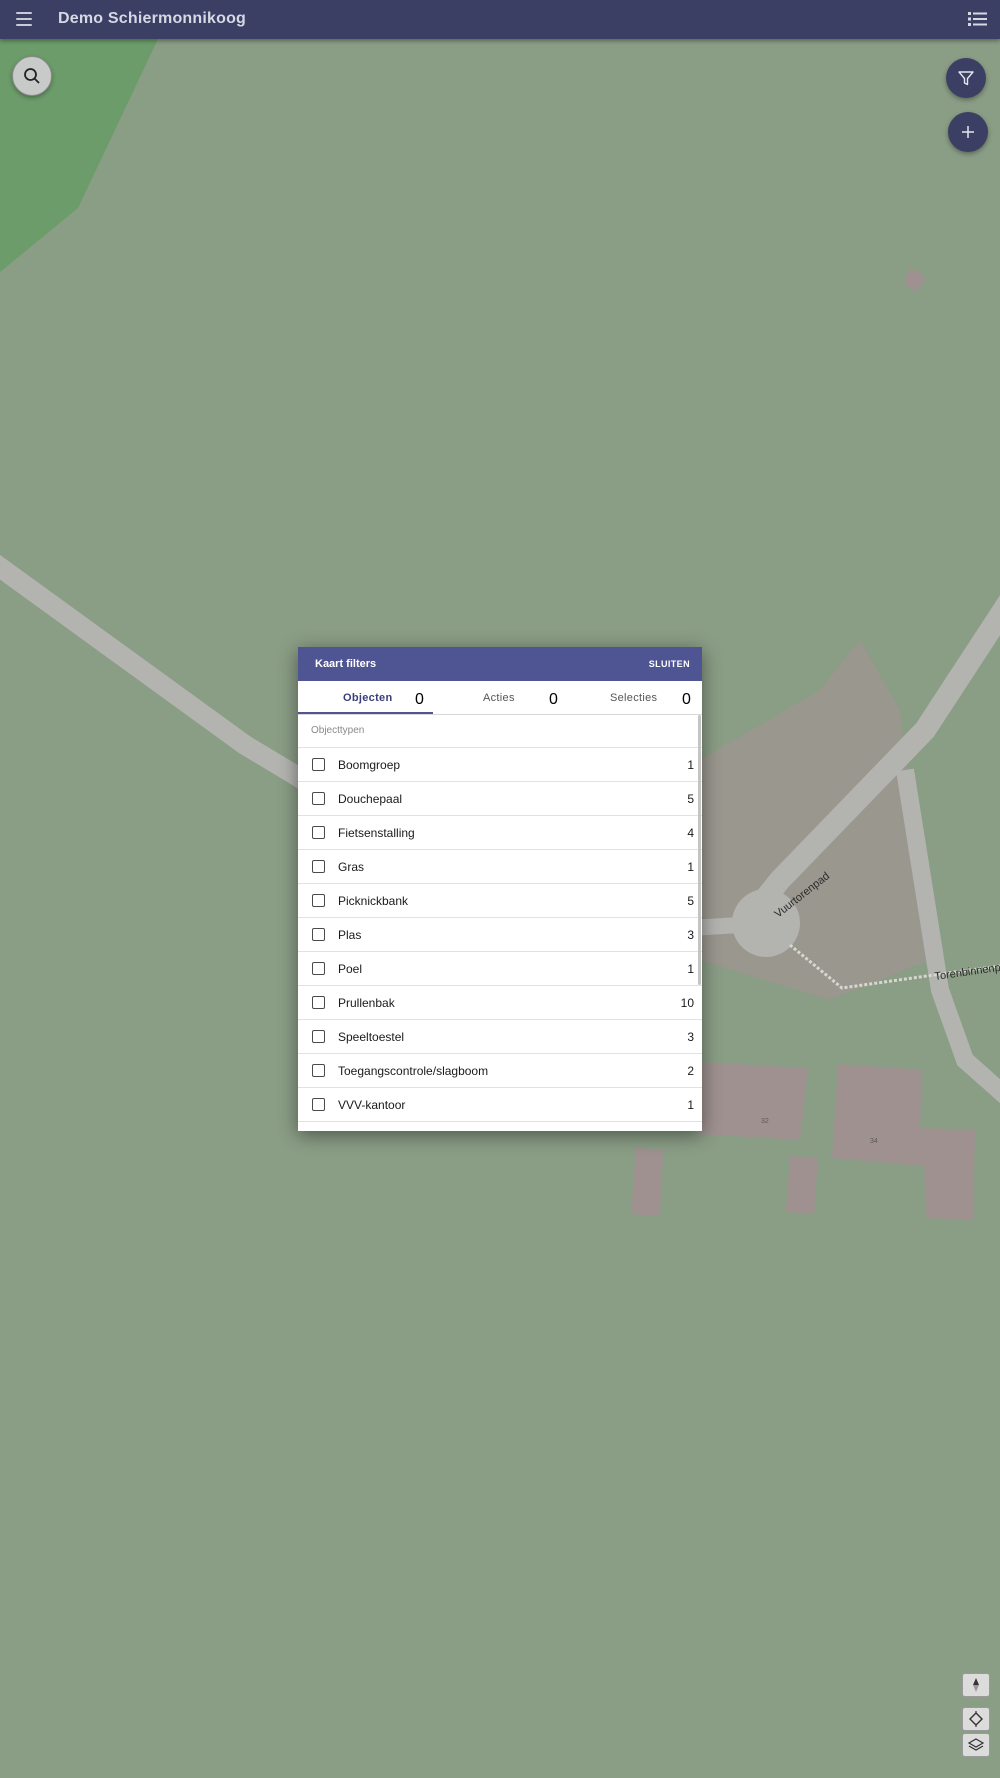 This screenshot has width=1000, height=1778. I want to click on list-item: Fietsenstalling 4, so click(500, 833).